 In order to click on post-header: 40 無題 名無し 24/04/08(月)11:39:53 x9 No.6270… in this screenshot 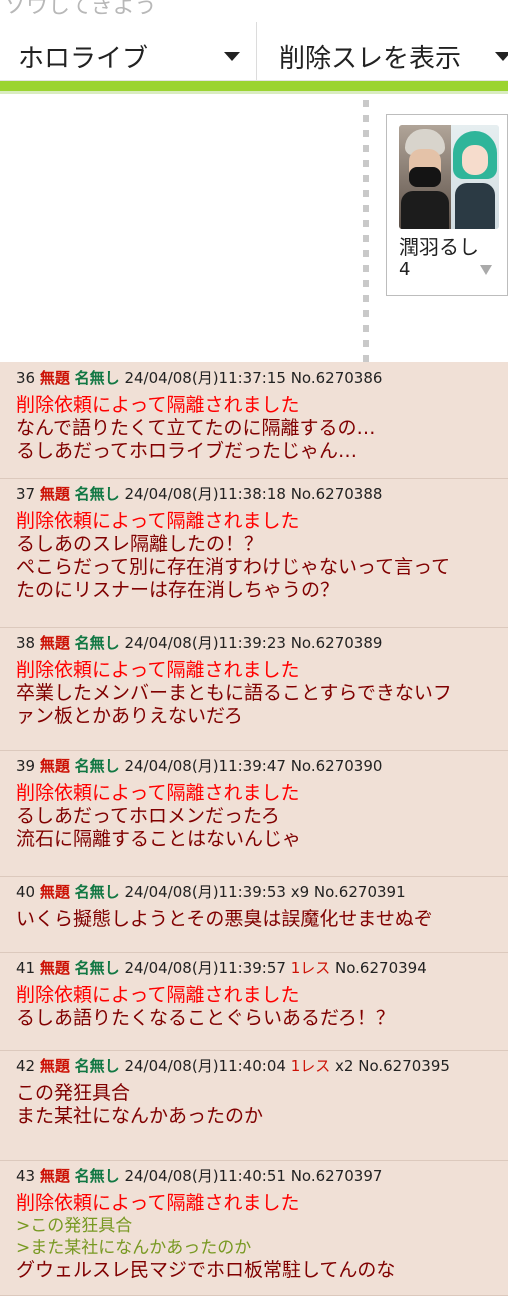, I will do `click(211, 891)`.